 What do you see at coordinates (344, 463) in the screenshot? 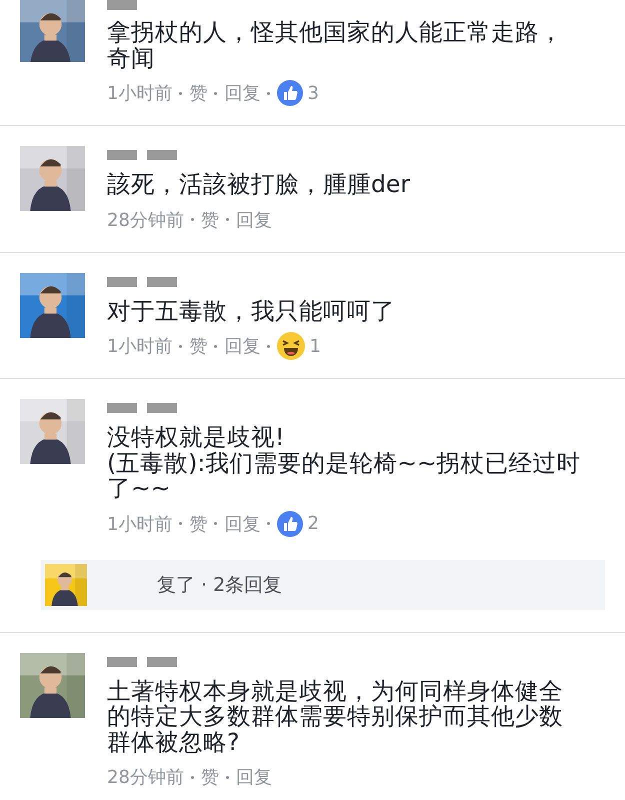
I see `comment-text: 没特权就是歧视! (五毒散):我们需要的是轮椅~~拐杖已经过时了~~` at bounding box center [344, 463].